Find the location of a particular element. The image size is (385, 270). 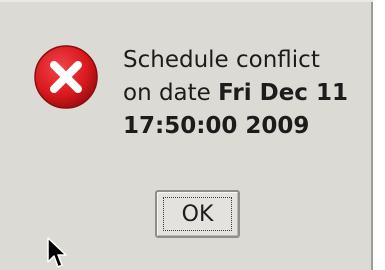

window-edge is located at coordinates (186, 1).